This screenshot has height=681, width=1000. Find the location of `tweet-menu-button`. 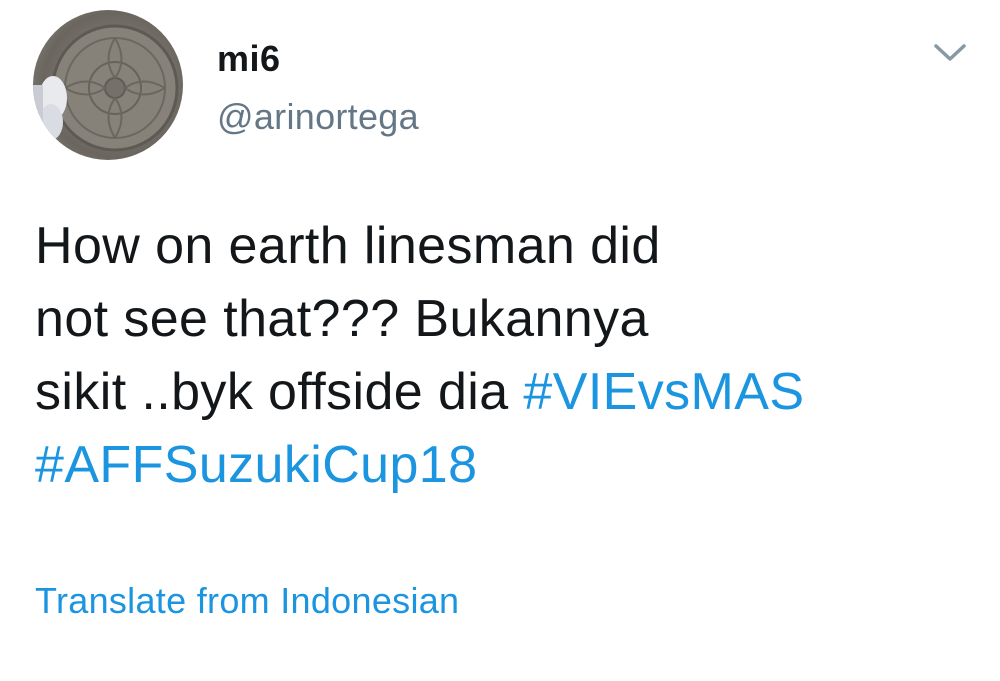

tweet-menu-button is located at coordinates (950, 52).